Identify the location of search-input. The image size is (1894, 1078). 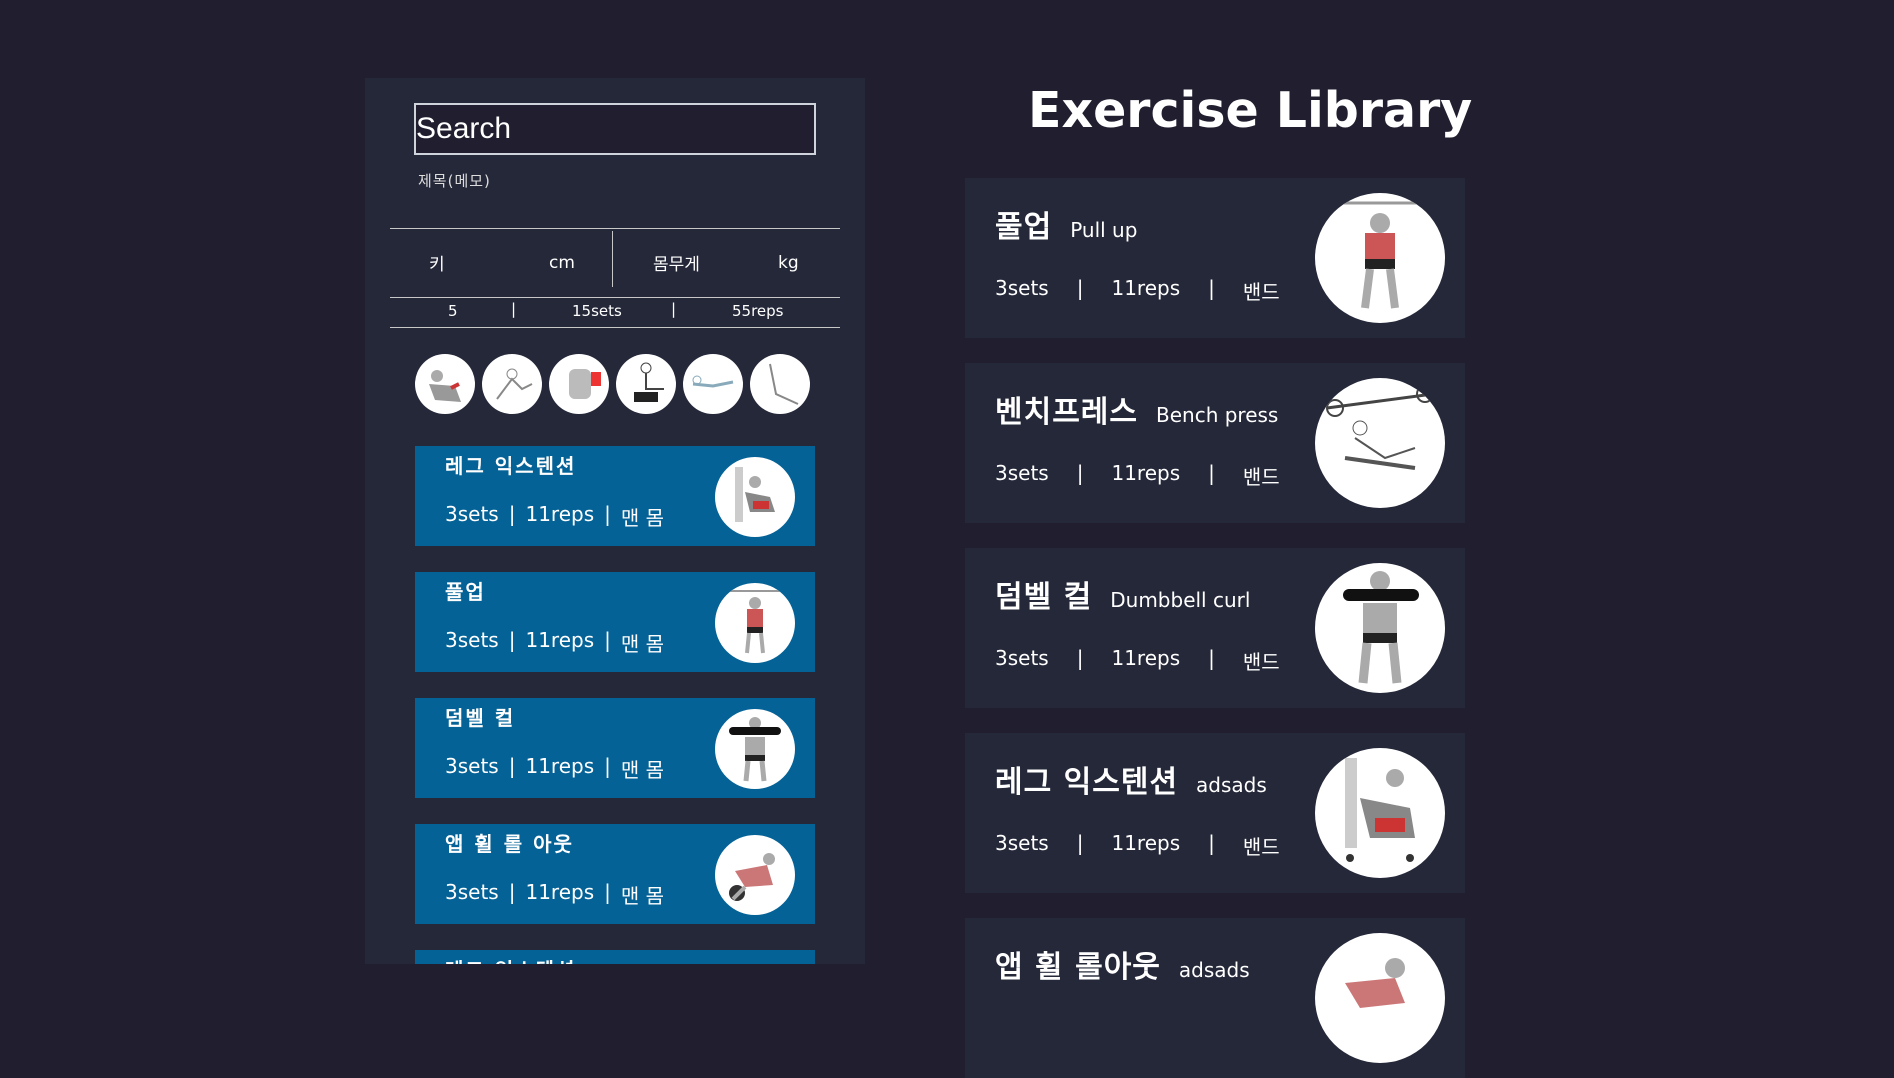
(615, 129).